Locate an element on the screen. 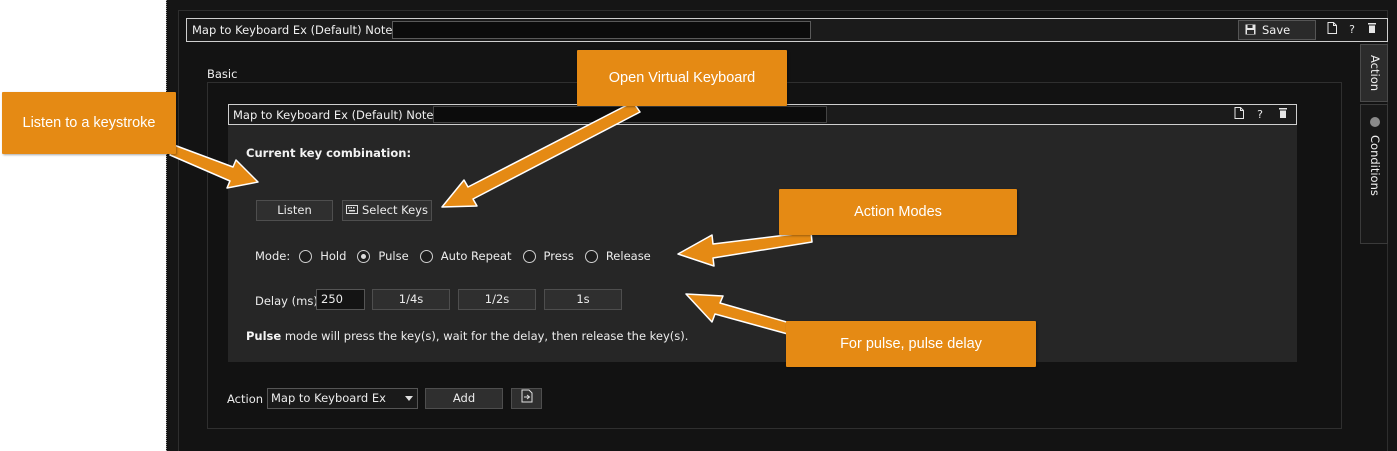 The image size is (1397, 451). keyboard-icon is located at coordinates (352, 210).